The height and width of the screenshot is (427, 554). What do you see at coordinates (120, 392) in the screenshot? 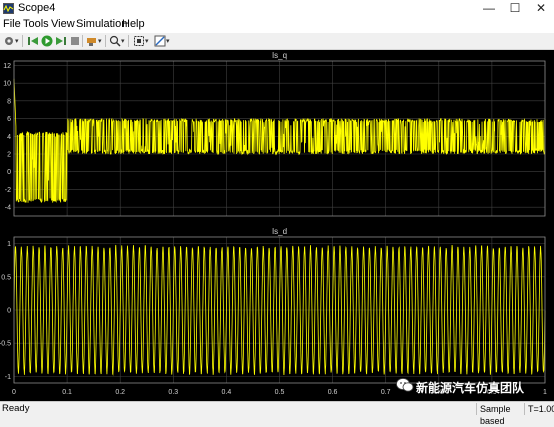
I see `x-tick-label: 0.2` at bounding box center [120, 392].